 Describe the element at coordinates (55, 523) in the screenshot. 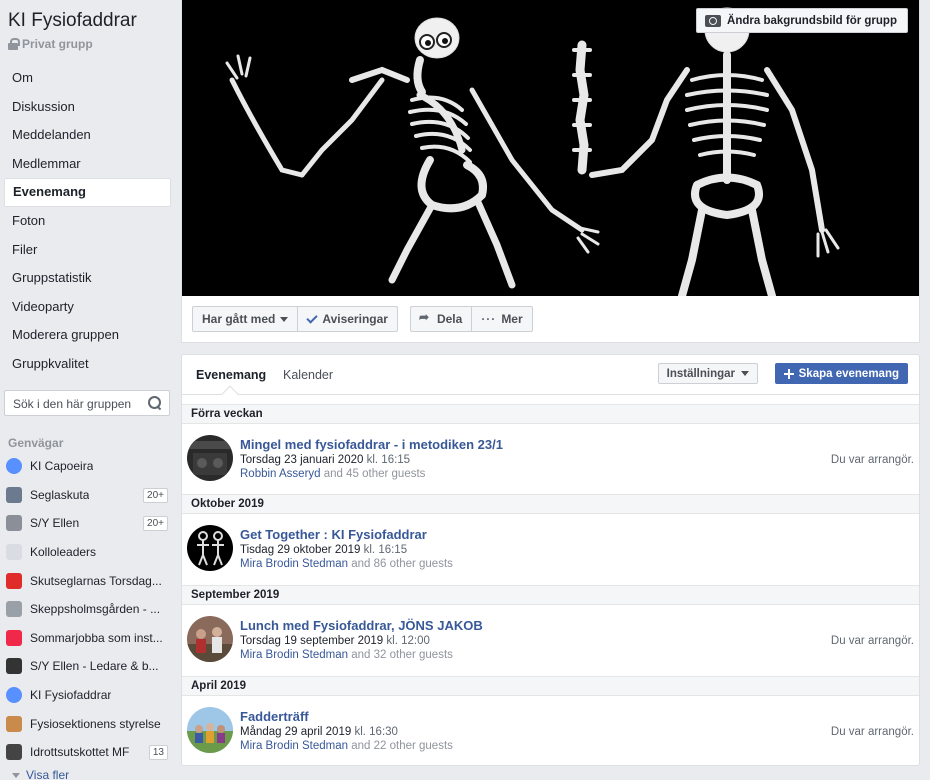

I see `shortcut-label: S/Y Ellen` at that location.